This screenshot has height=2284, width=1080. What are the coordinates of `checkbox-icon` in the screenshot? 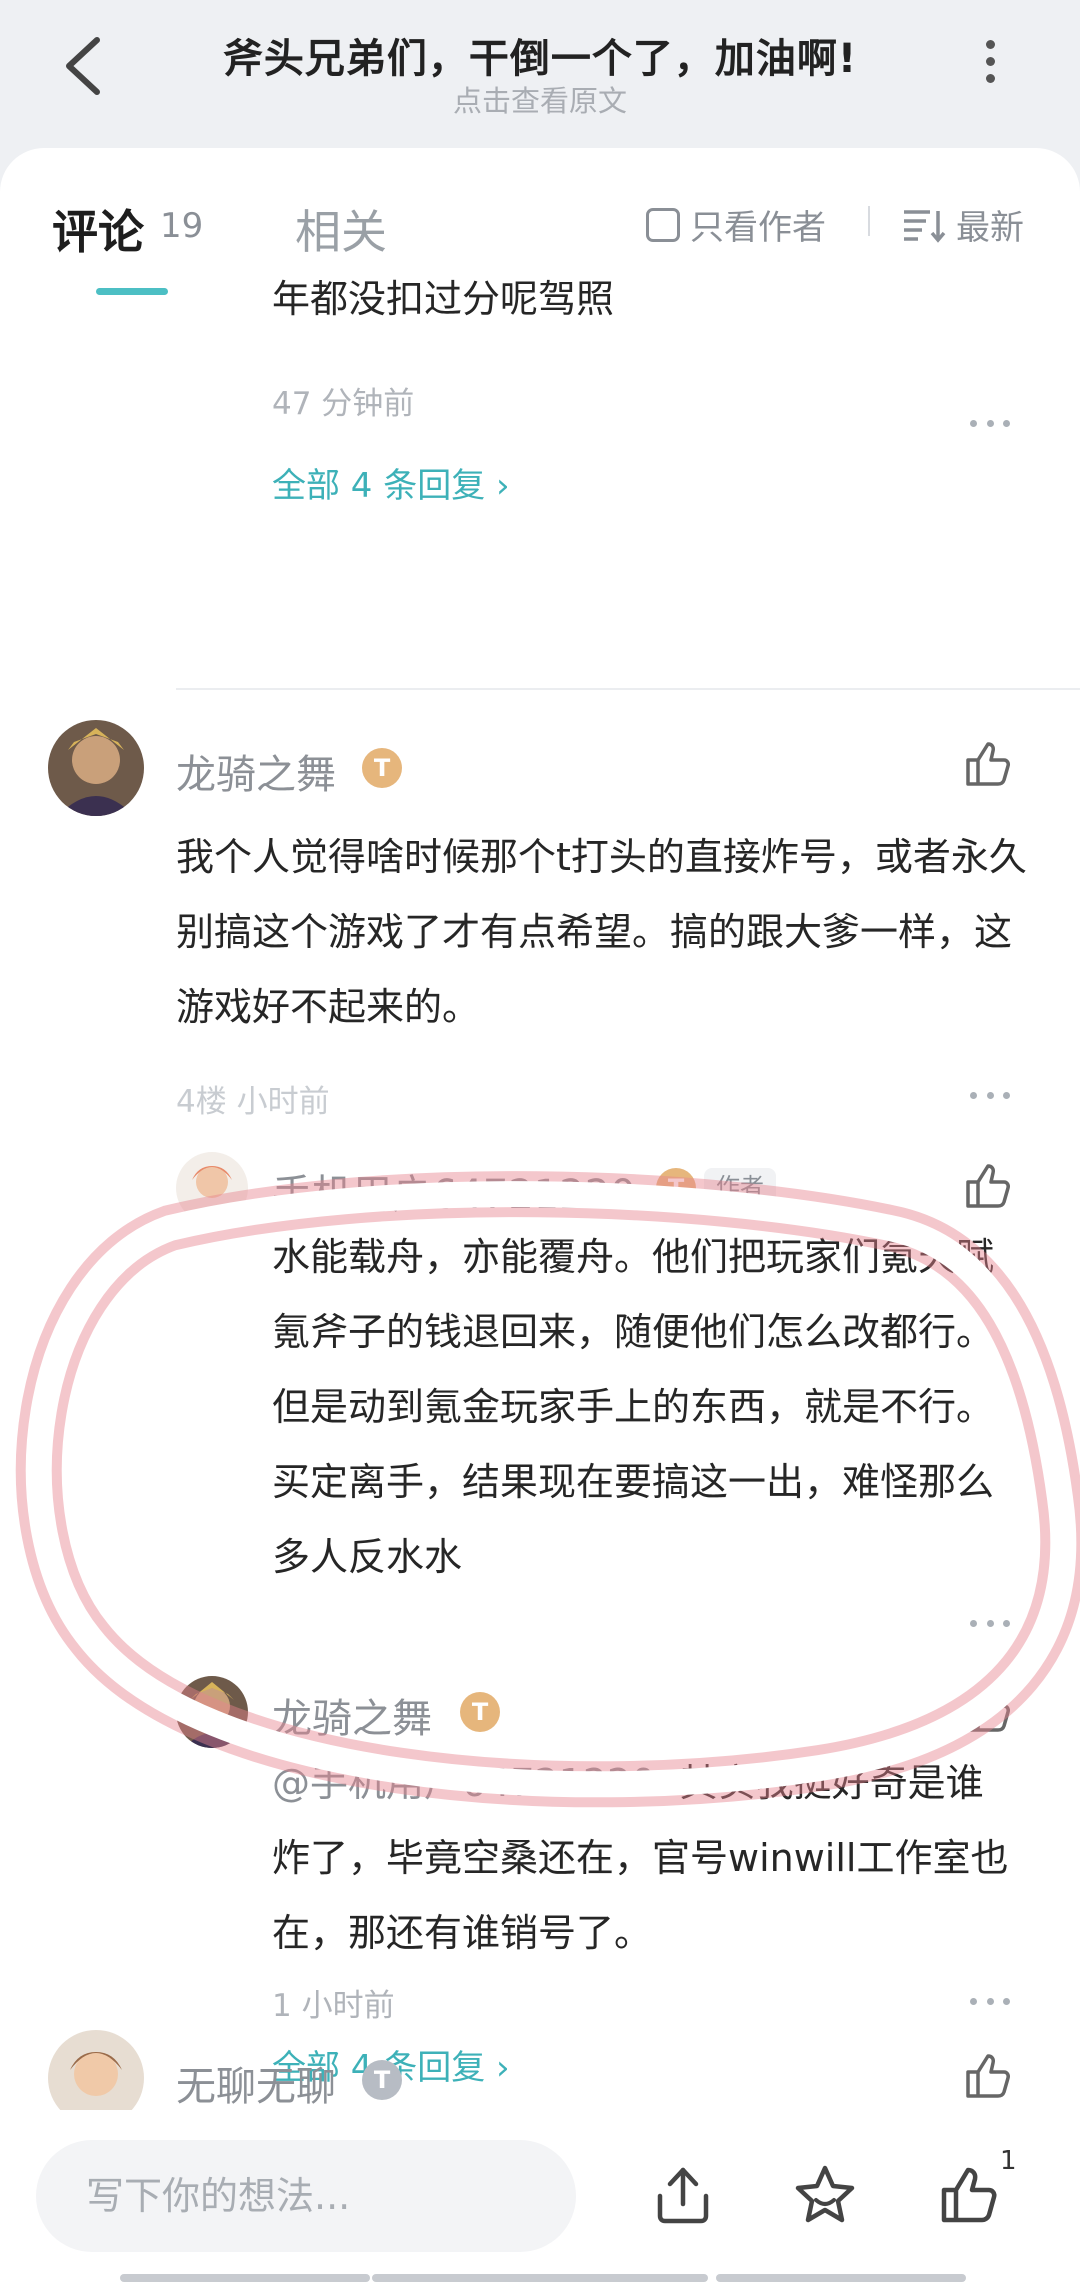 It's located at (663, 224).